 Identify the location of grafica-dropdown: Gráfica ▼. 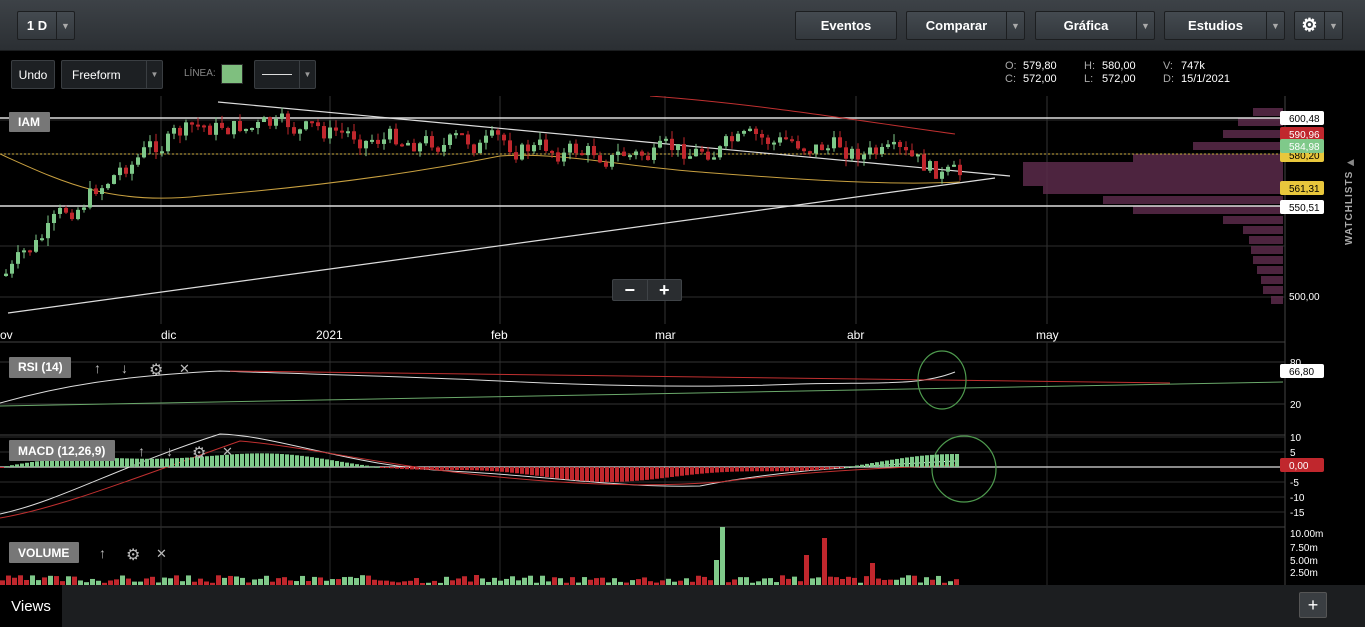
(1095, 25).